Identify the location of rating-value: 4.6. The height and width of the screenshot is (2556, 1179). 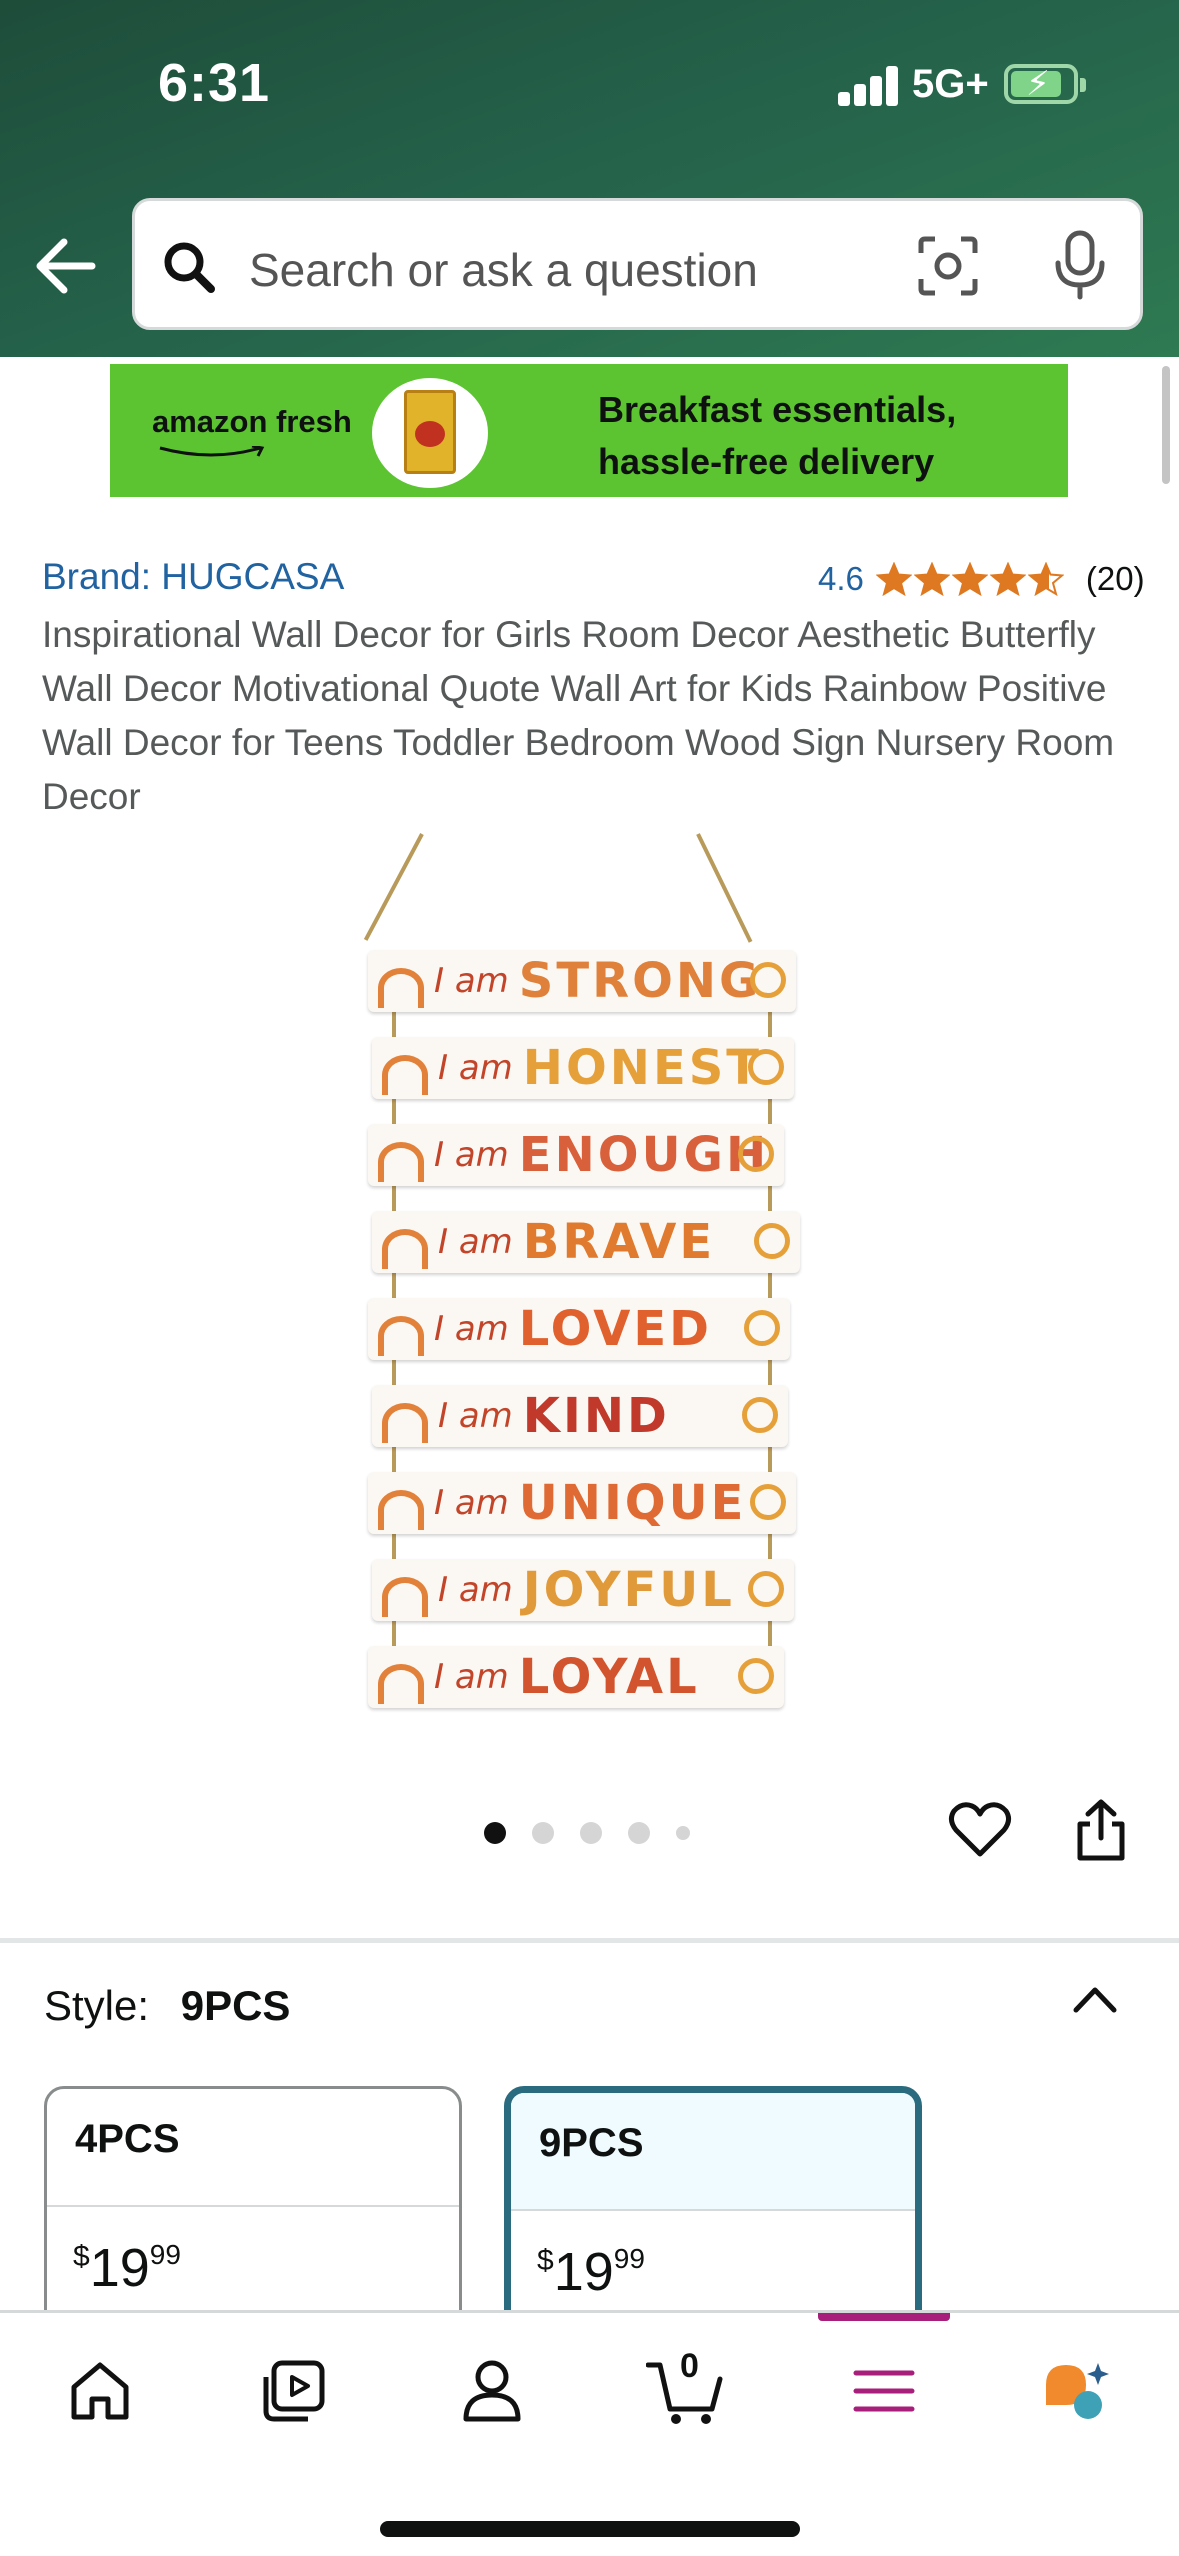
(841, 578).